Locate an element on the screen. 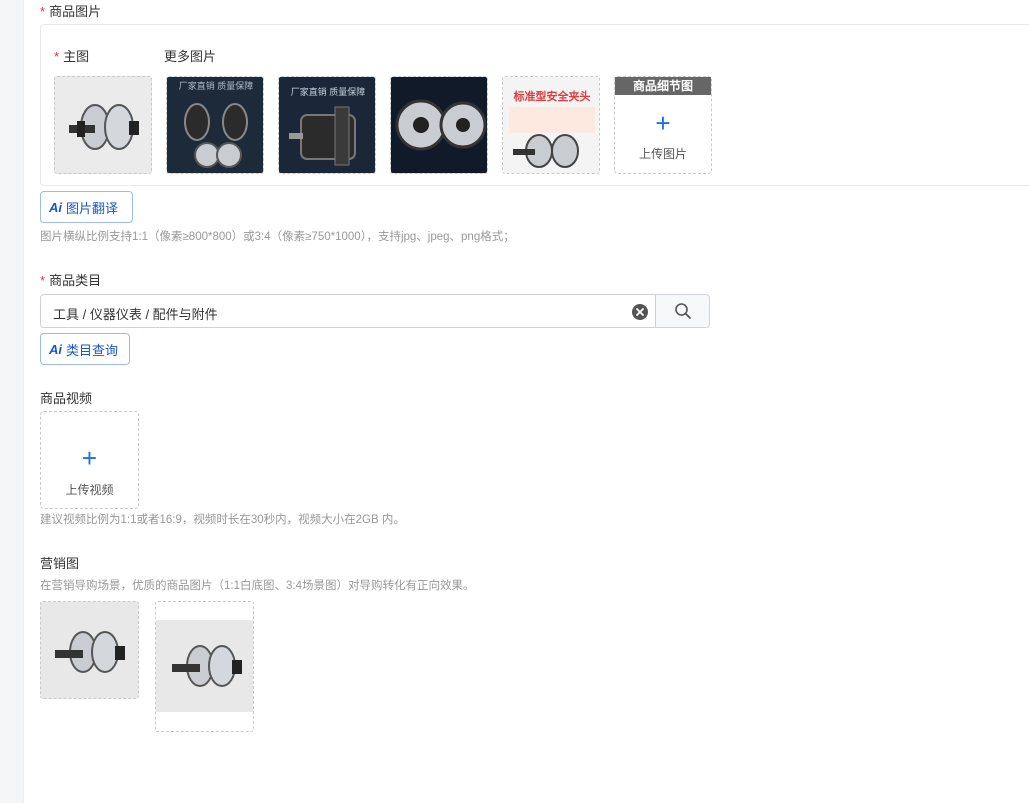 The height and width of the screenshot is (803, 1029). image-translate-label: 图片翻译 is located at coordinates (92, 208).